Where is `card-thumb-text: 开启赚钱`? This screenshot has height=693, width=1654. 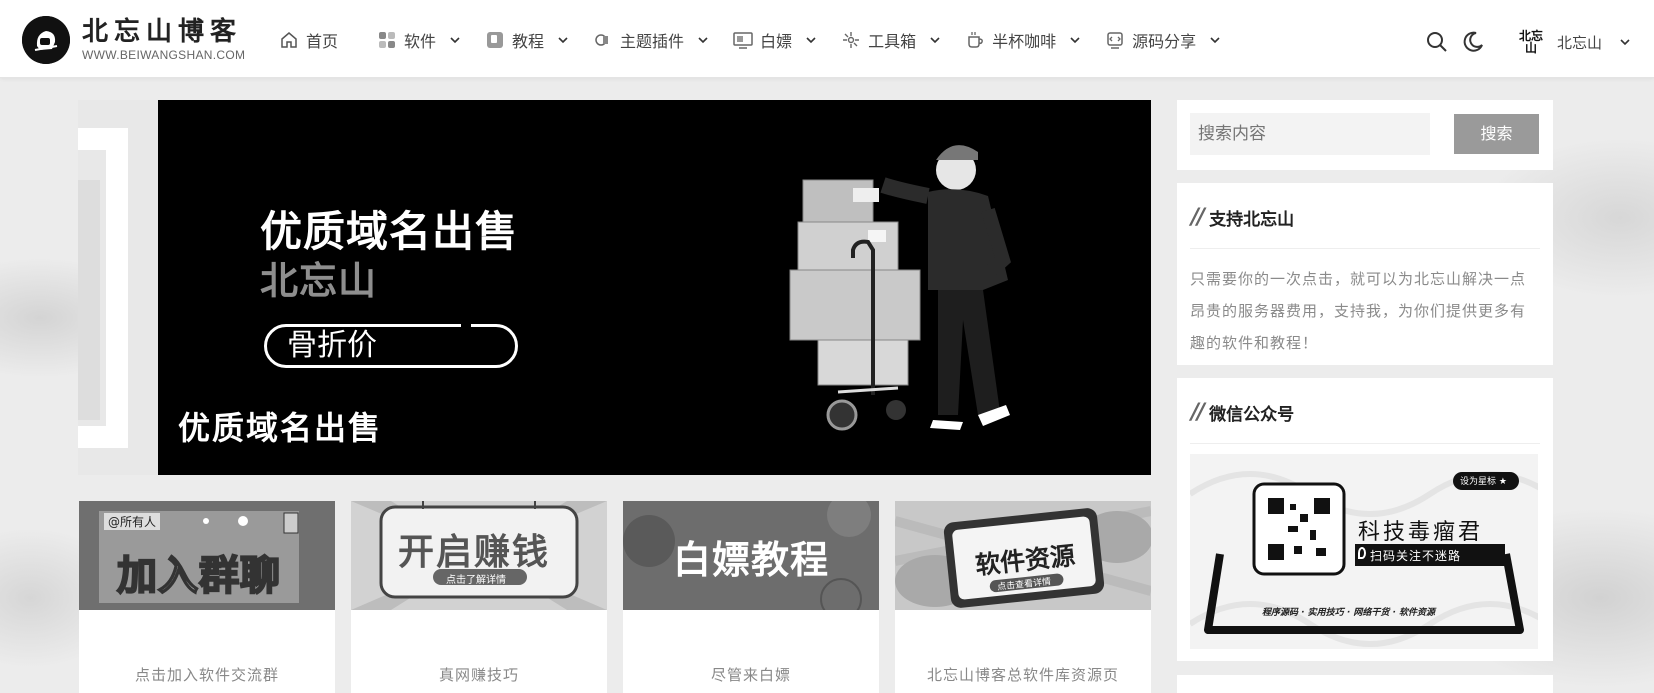
card-thumb-text: 开启赚钱 is located at coordinates (474, 552).